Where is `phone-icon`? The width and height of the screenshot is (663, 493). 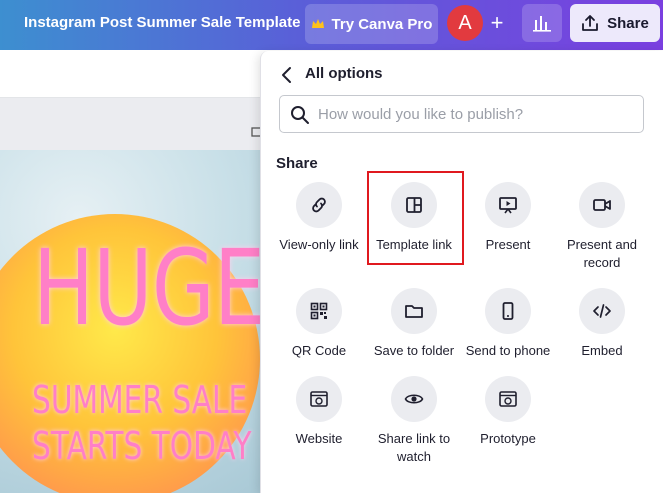
phone-icon is located at coordinates (508, 311).